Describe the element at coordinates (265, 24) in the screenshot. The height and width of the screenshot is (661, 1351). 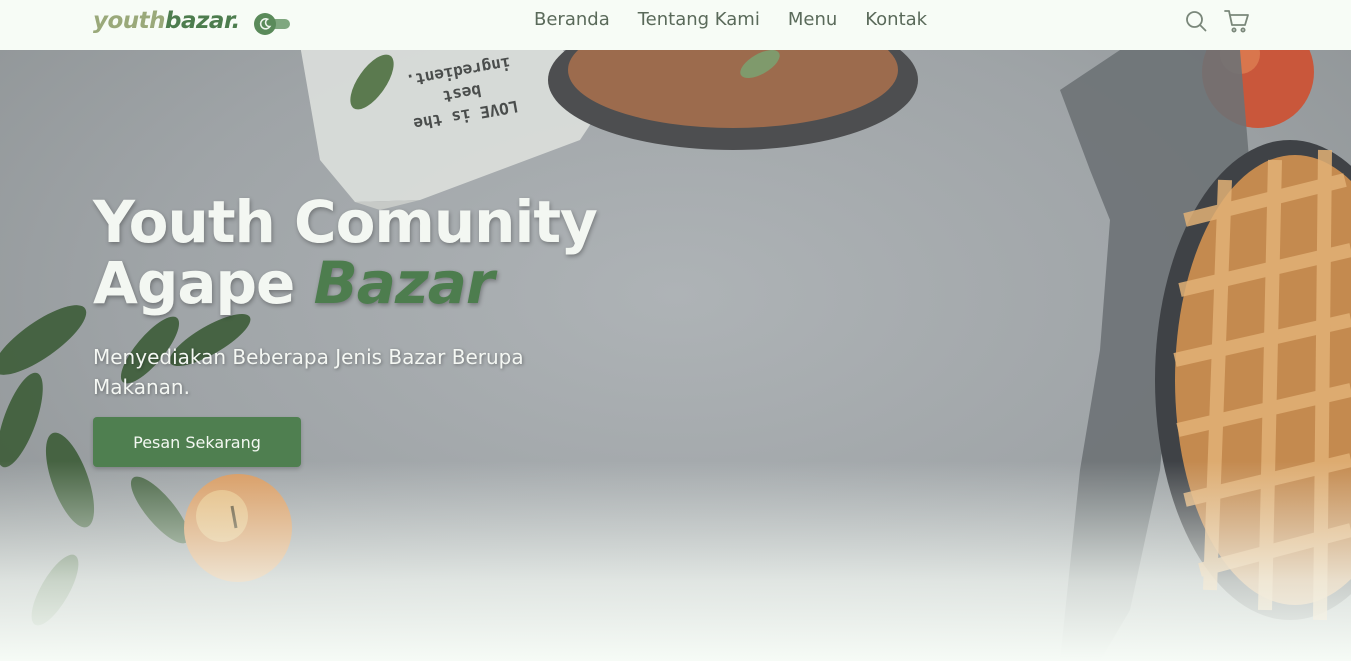
I see `moon-toggle-icon` at that location.